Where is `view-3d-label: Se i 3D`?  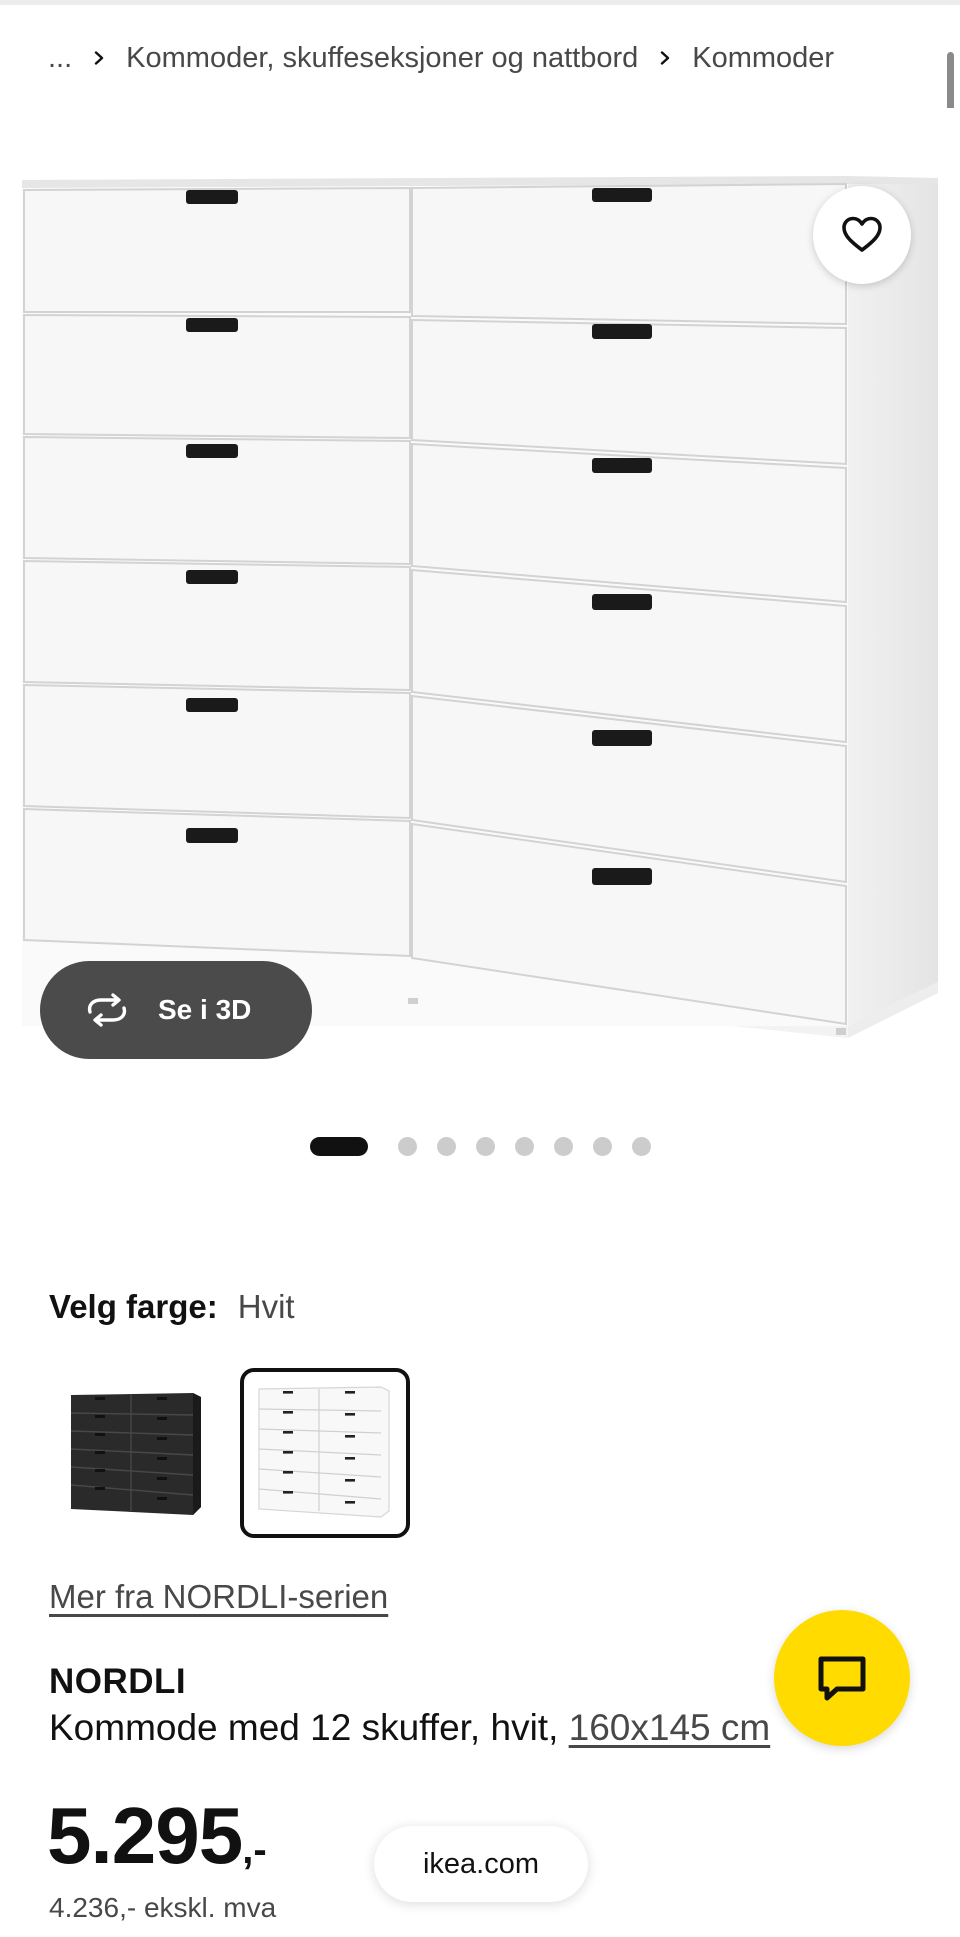 view-3d-label: Se i 3D is located at coordinates (205, 1009).